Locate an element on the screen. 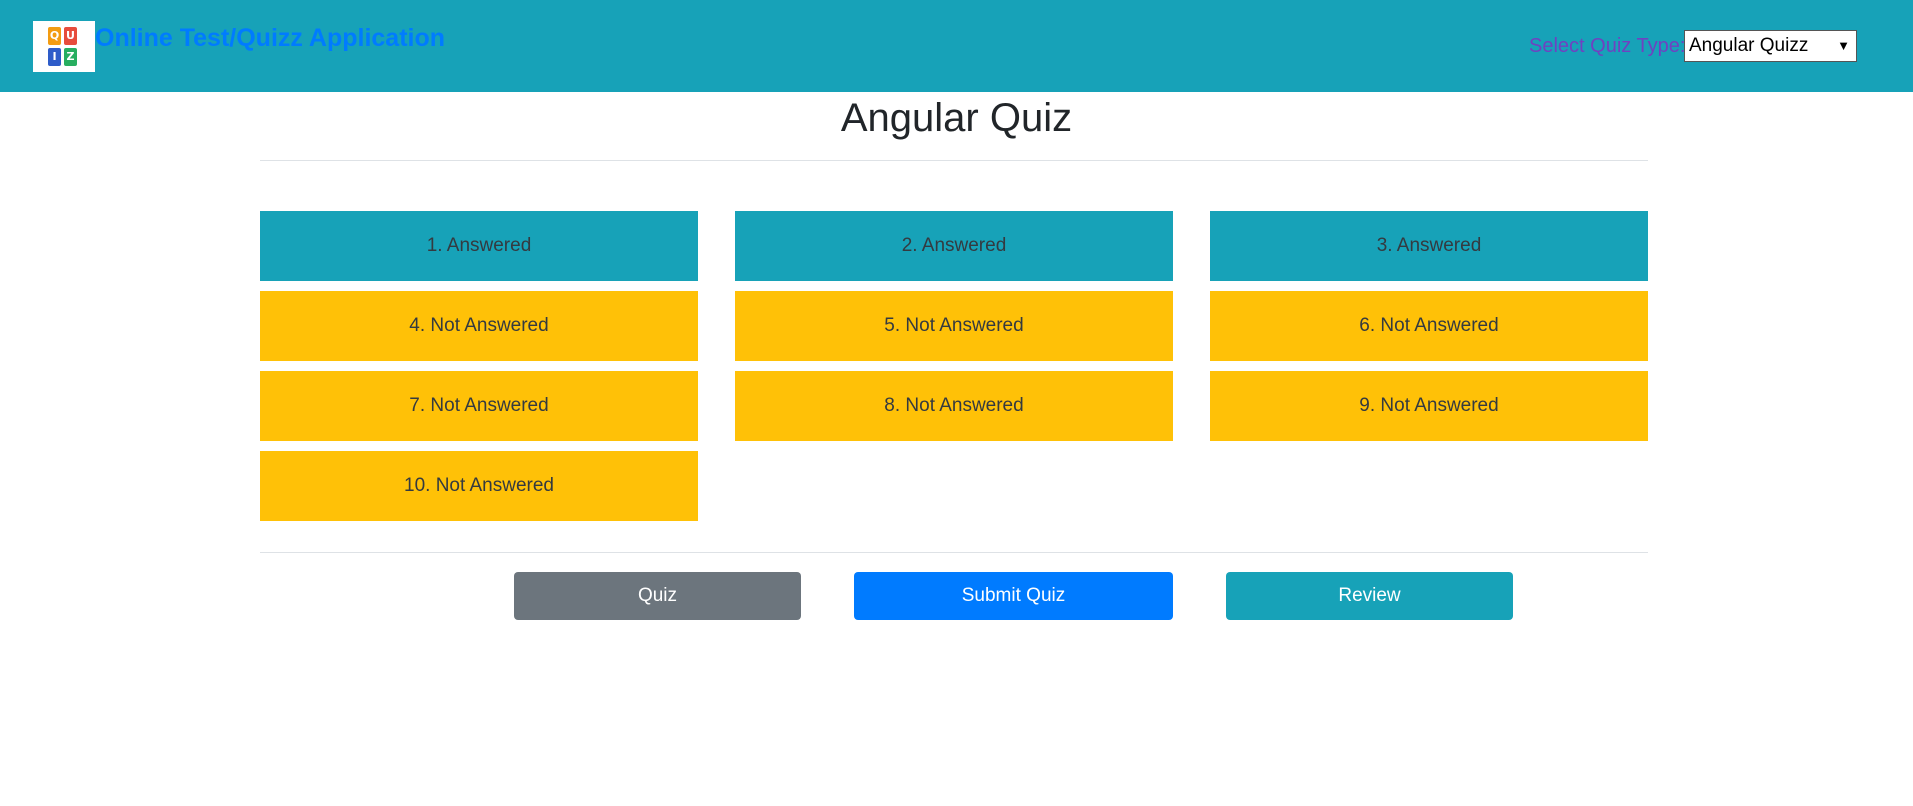 Image resolution: width=1913 pixels, height=806 pixels. question-tile: 5. Not Answered is located at coordinates (954, 326).